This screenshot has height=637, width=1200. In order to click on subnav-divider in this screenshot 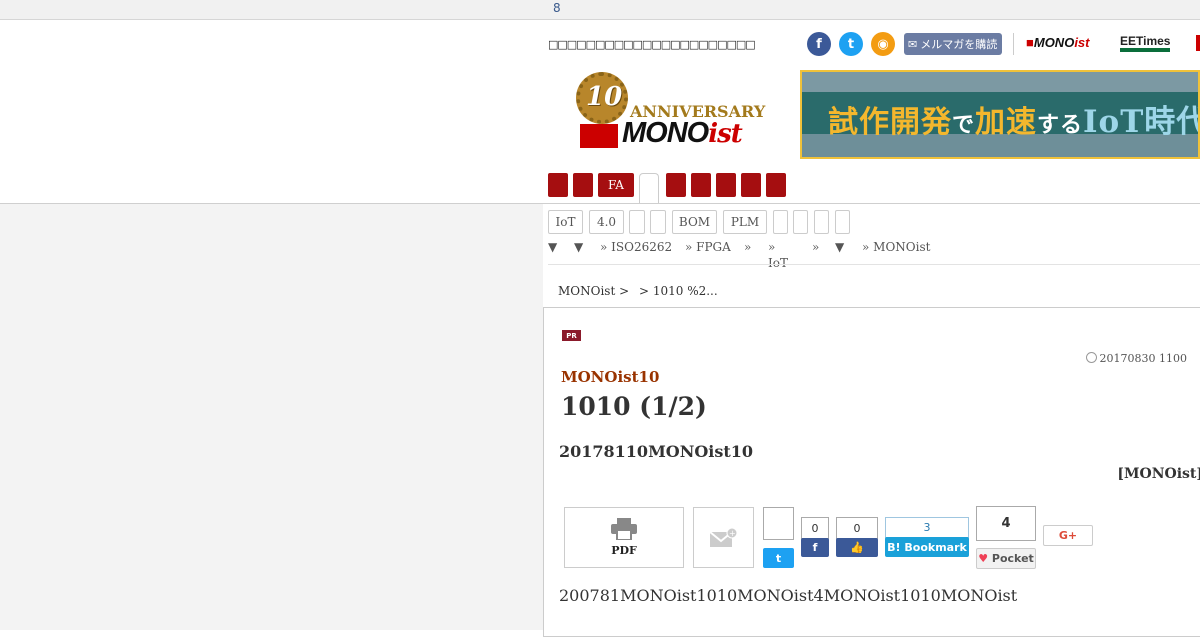, I will do `click(874, 264)`.